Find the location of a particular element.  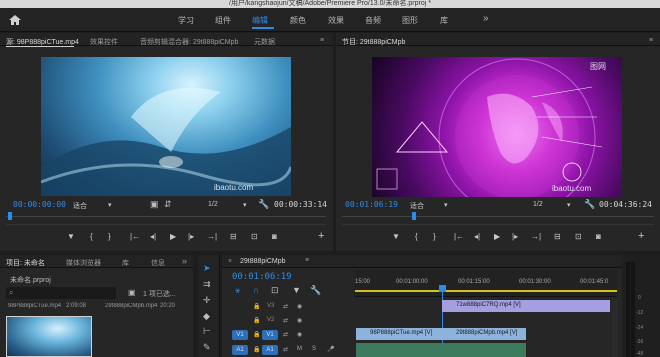

source-zoom-bar is located at coordinates (166, 224).